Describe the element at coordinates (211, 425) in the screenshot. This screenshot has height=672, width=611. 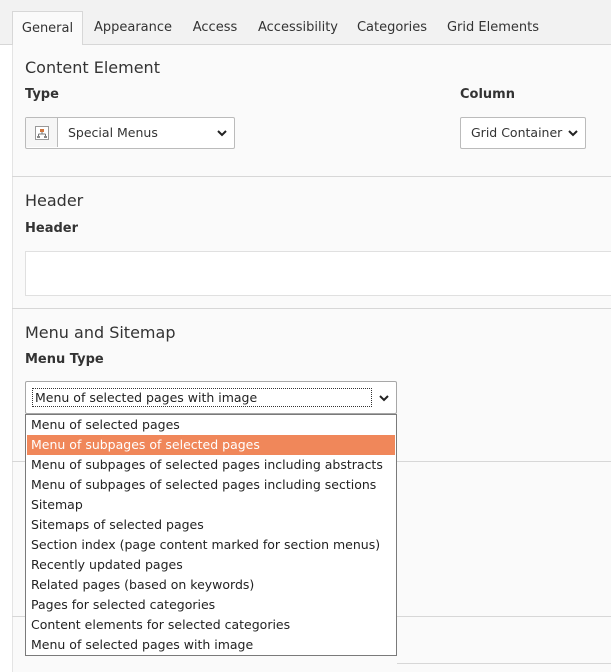
I see `dropdown-option: Menu of selected pages` at that location.